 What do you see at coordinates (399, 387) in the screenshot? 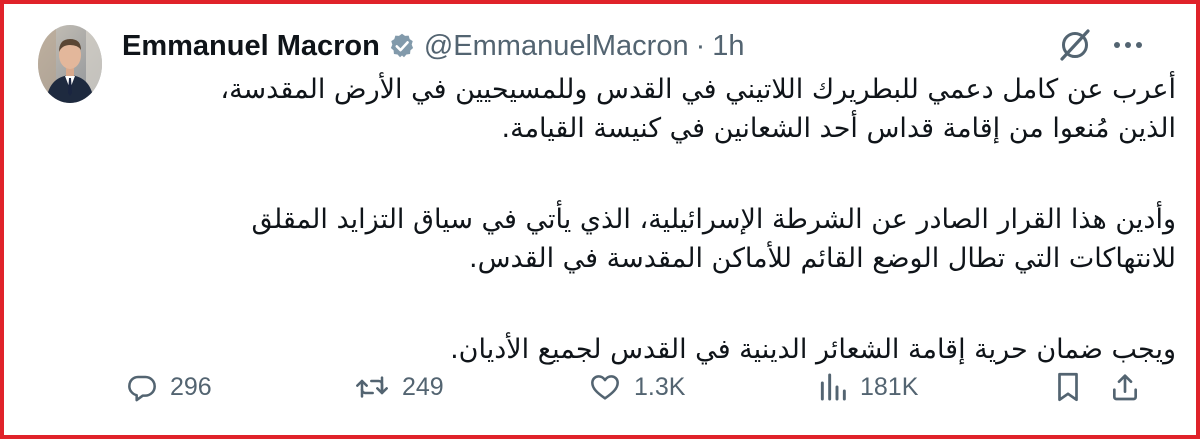
I see `repost-button: 249` at bounding box center [399, 387].